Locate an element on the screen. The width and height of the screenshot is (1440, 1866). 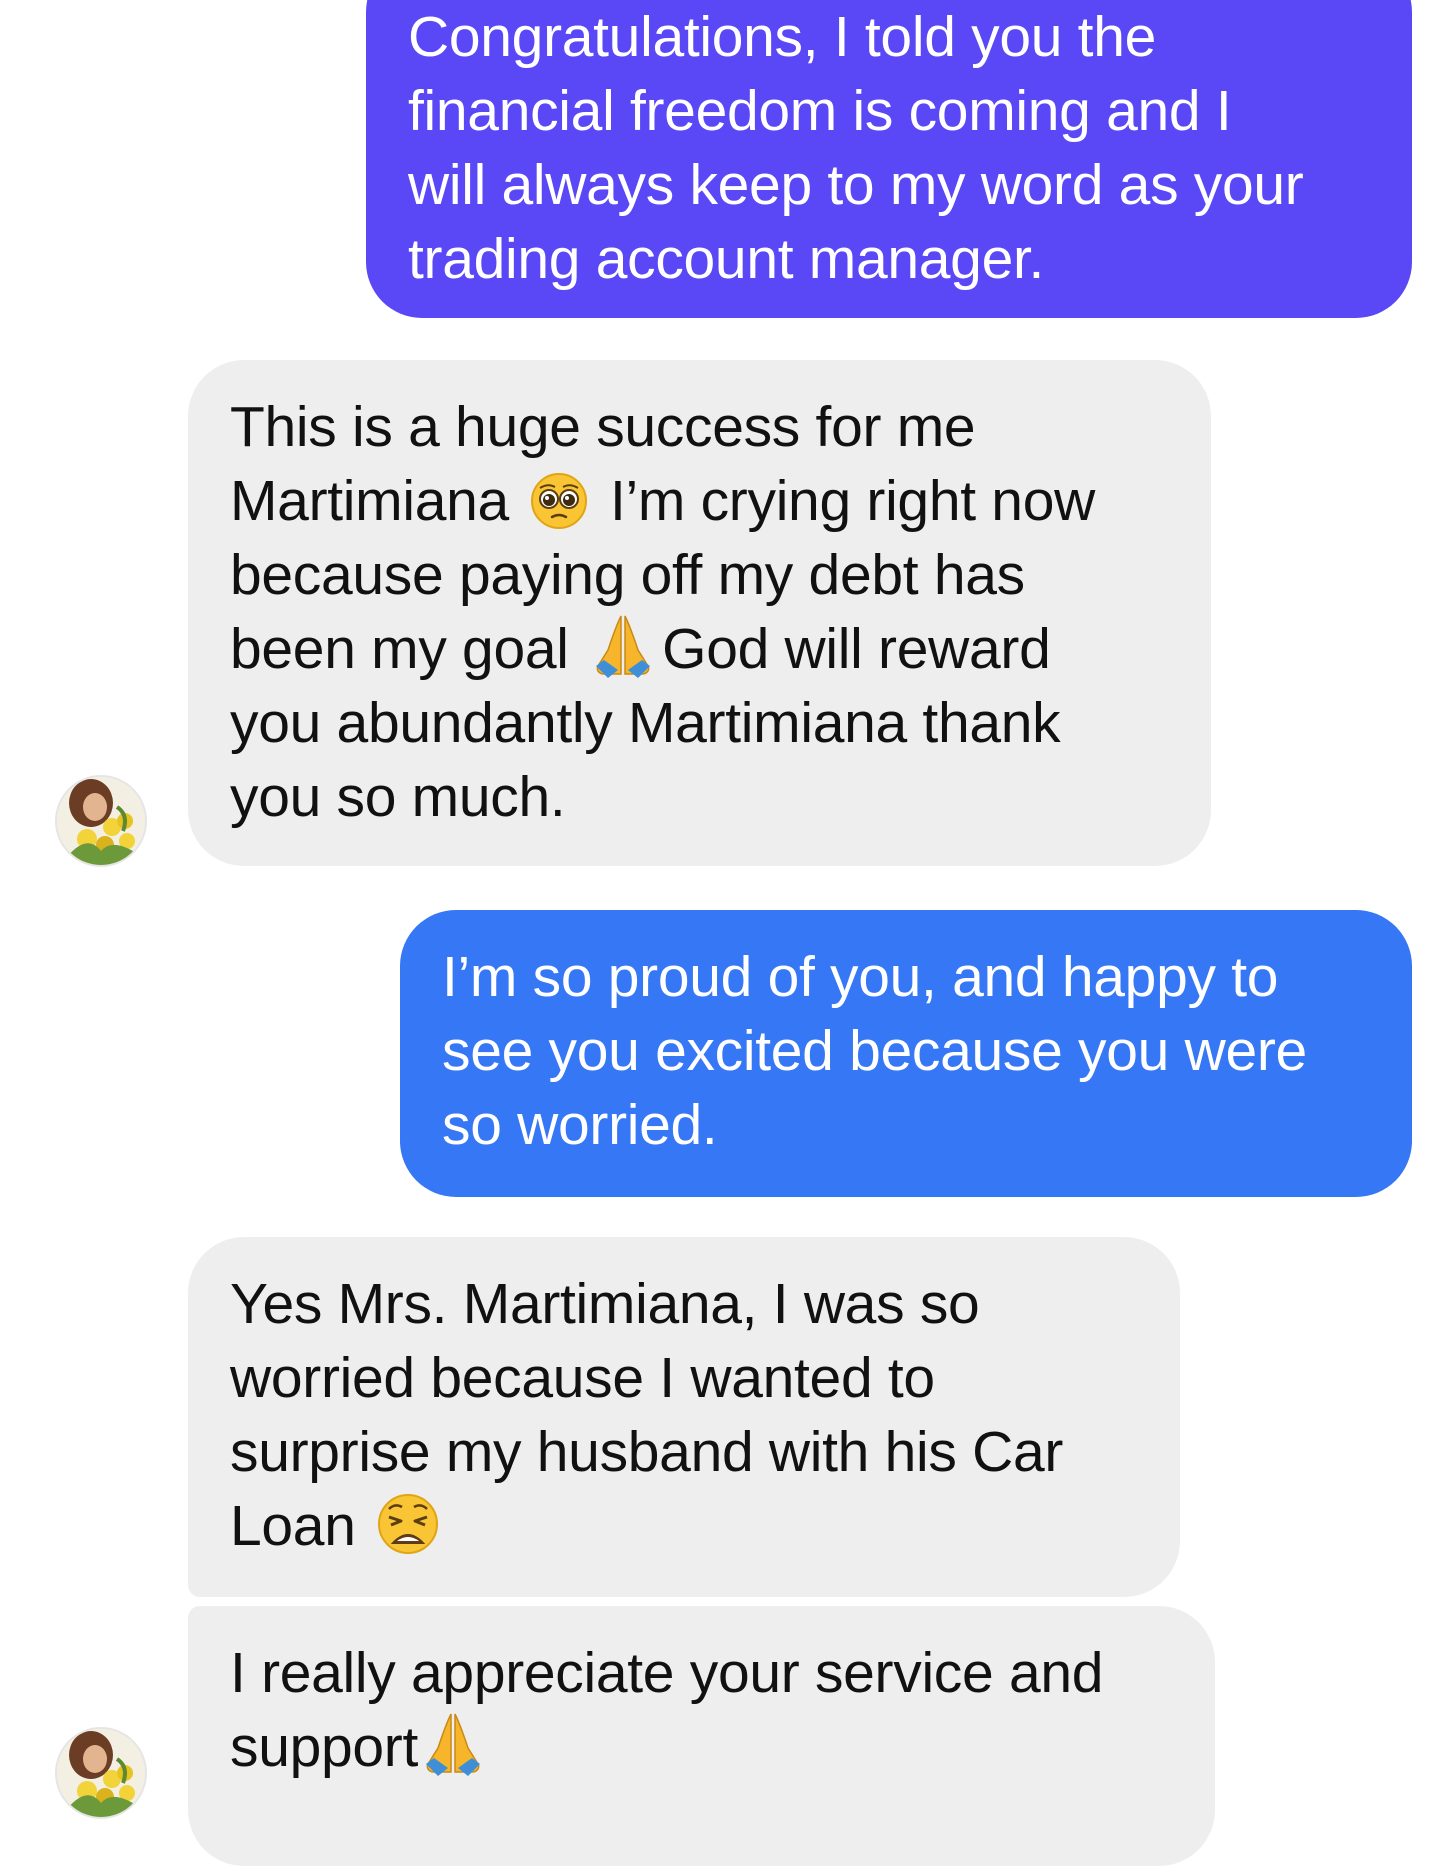
message-text: you so much. is located at coordinates (398, 797).